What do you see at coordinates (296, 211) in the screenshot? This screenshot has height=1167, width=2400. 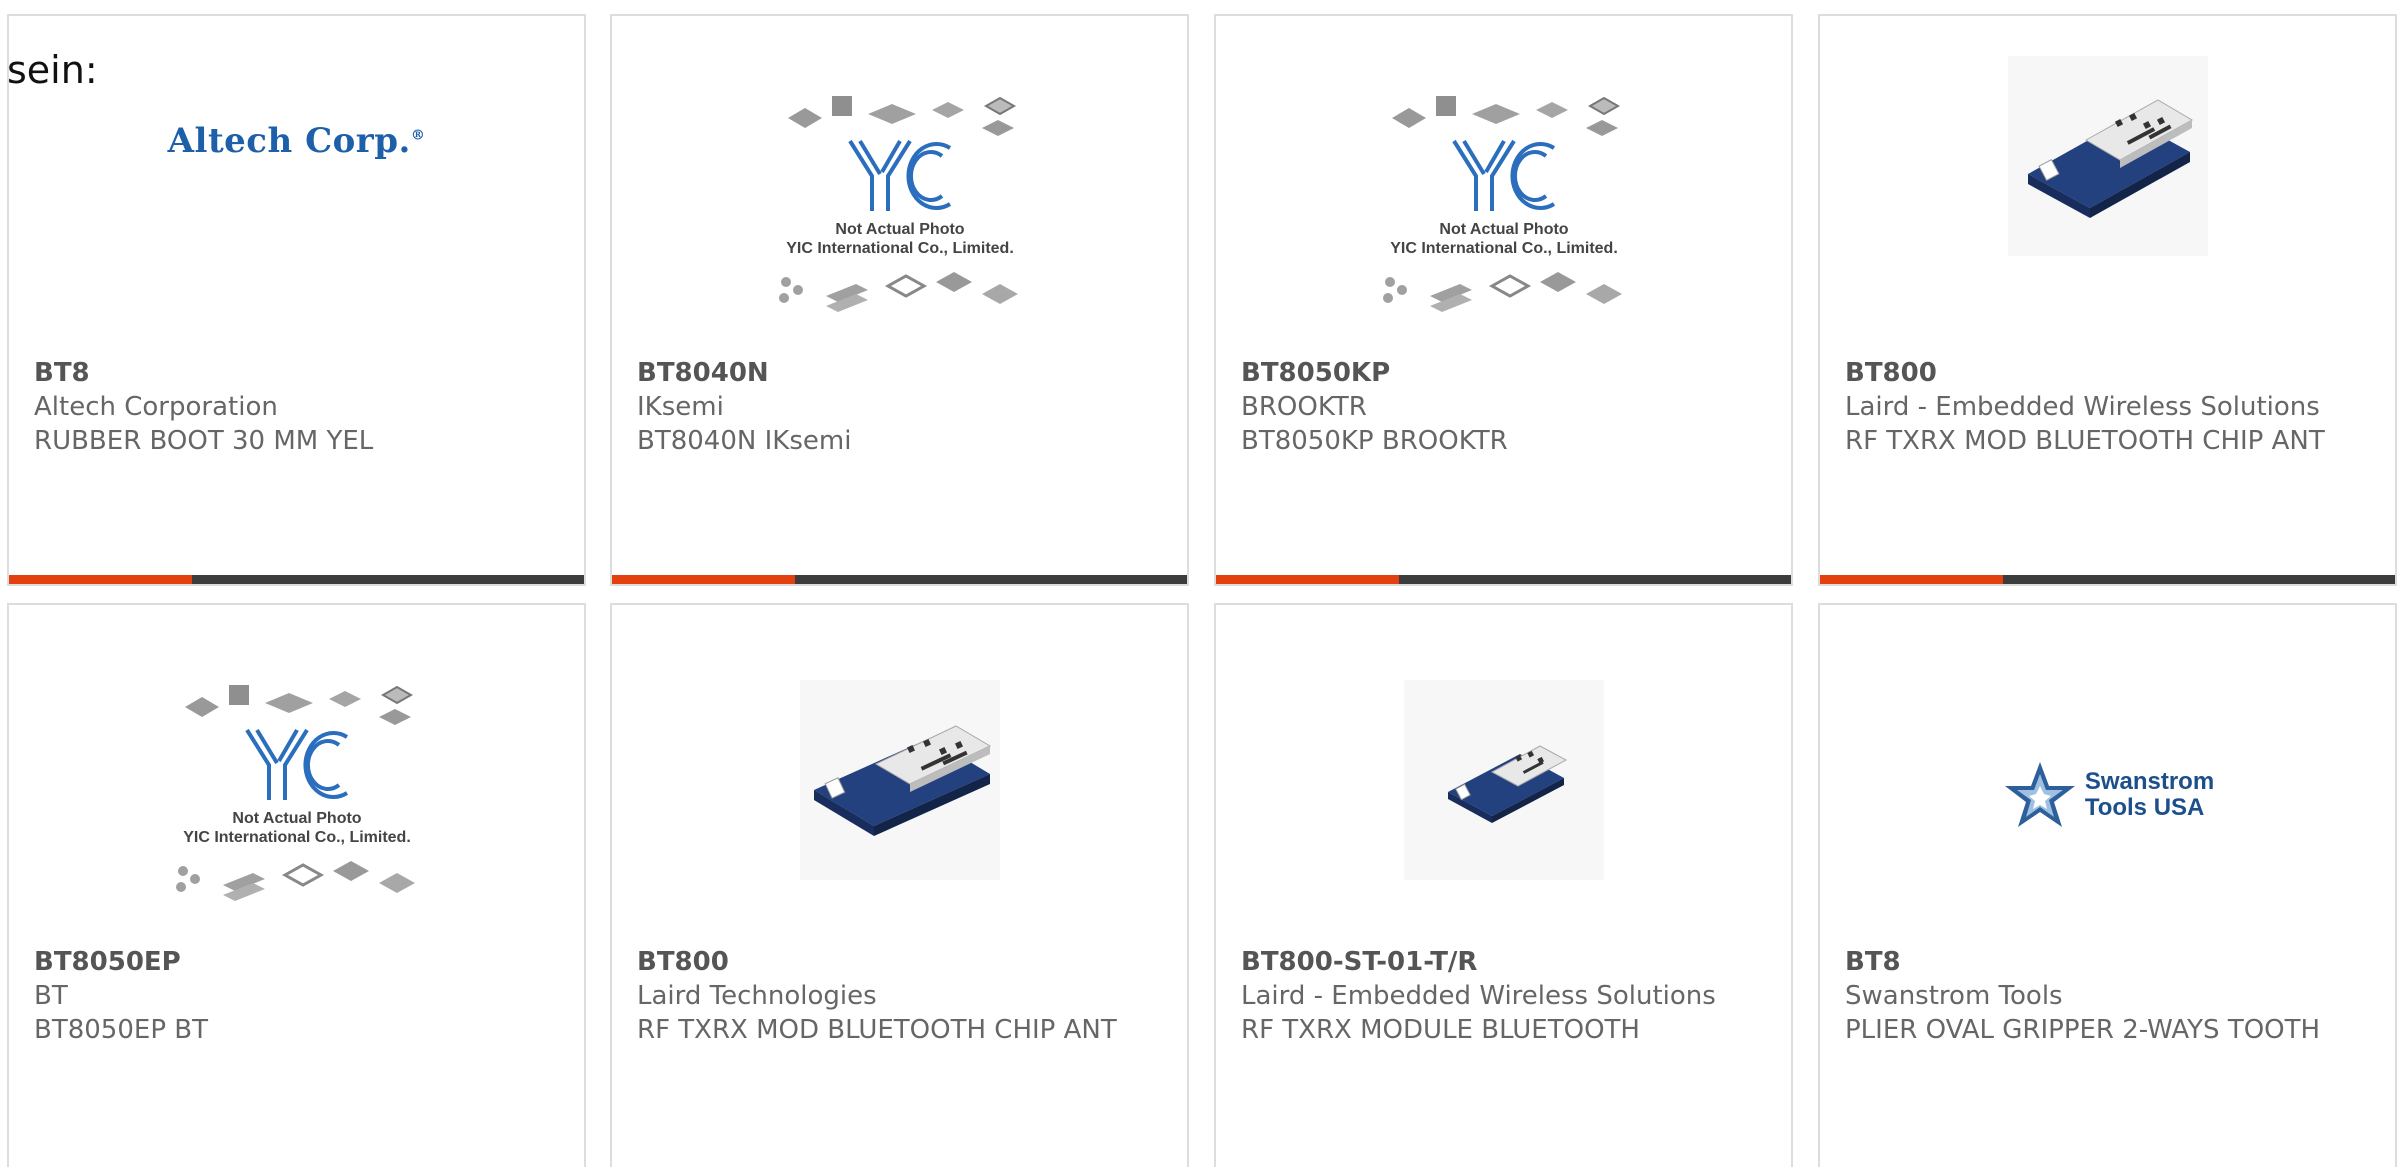 I see `product-image: Altech Corp.®` at bounding box center [296, 211].